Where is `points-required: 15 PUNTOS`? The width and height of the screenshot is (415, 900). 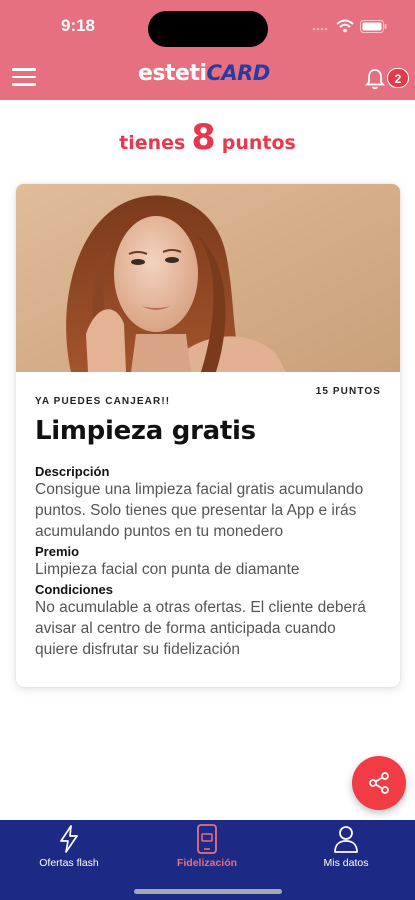 points-required: 15 PUNTOS is located at coordinates (348, 391).